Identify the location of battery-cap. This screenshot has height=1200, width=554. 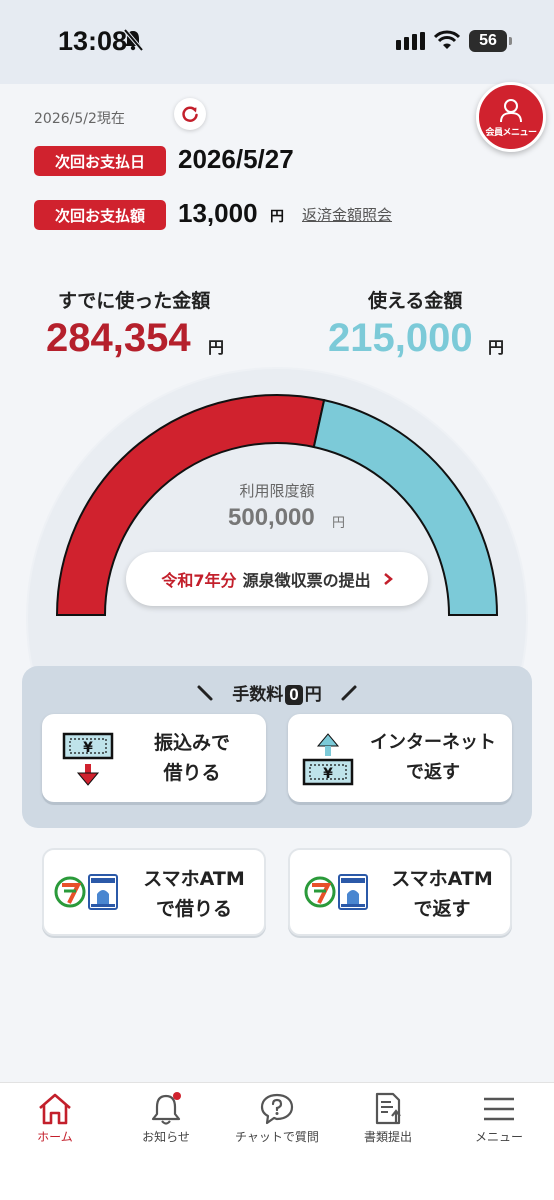
(510, 41).